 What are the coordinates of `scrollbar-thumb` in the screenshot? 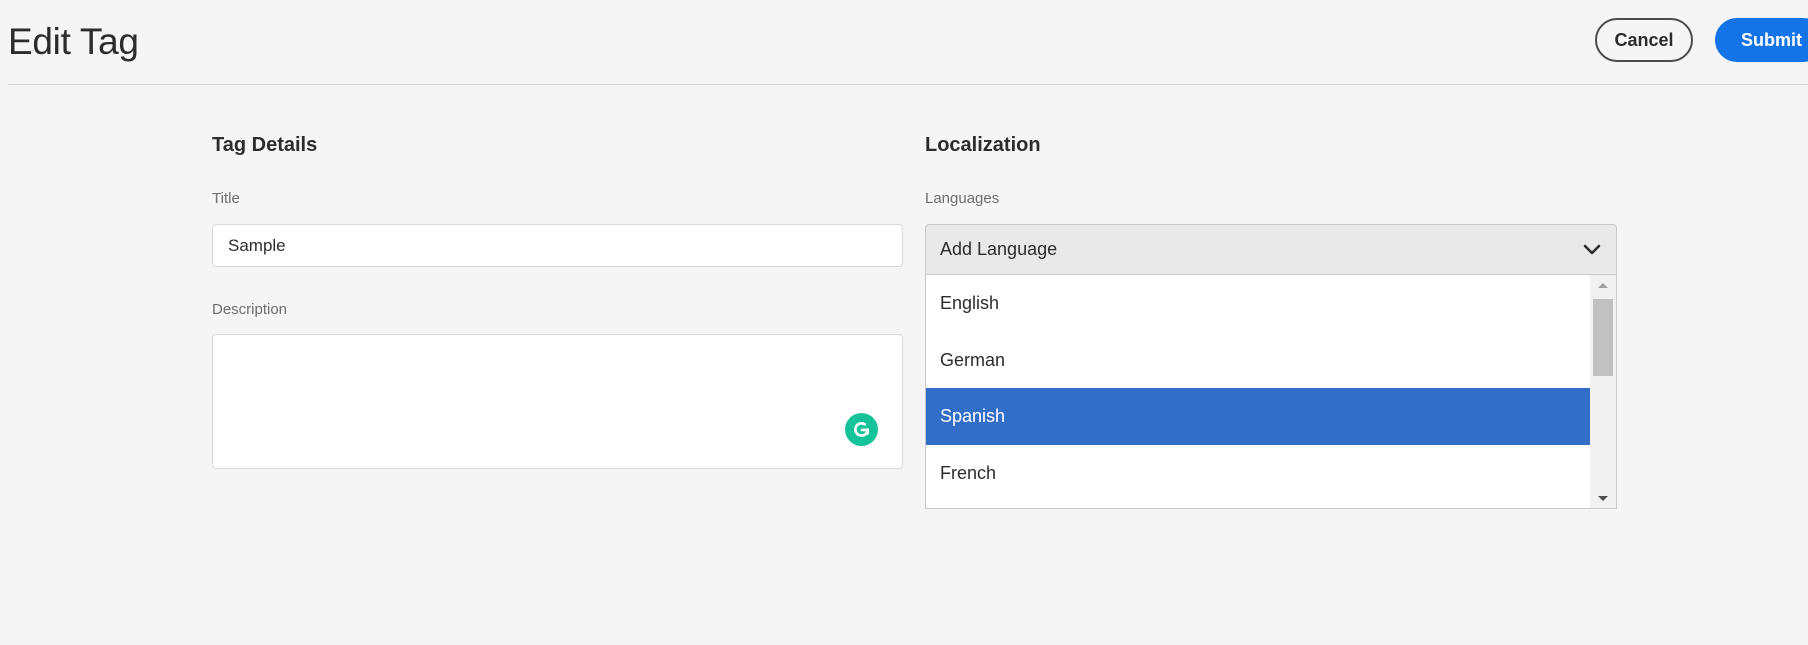 It's located at (1603, 337).